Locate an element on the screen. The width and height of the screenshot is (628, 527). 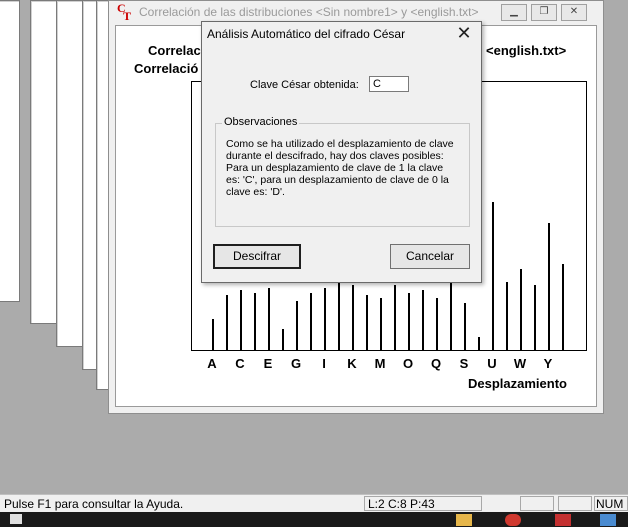
chart-bar-O is located at coordinates (409, 321).